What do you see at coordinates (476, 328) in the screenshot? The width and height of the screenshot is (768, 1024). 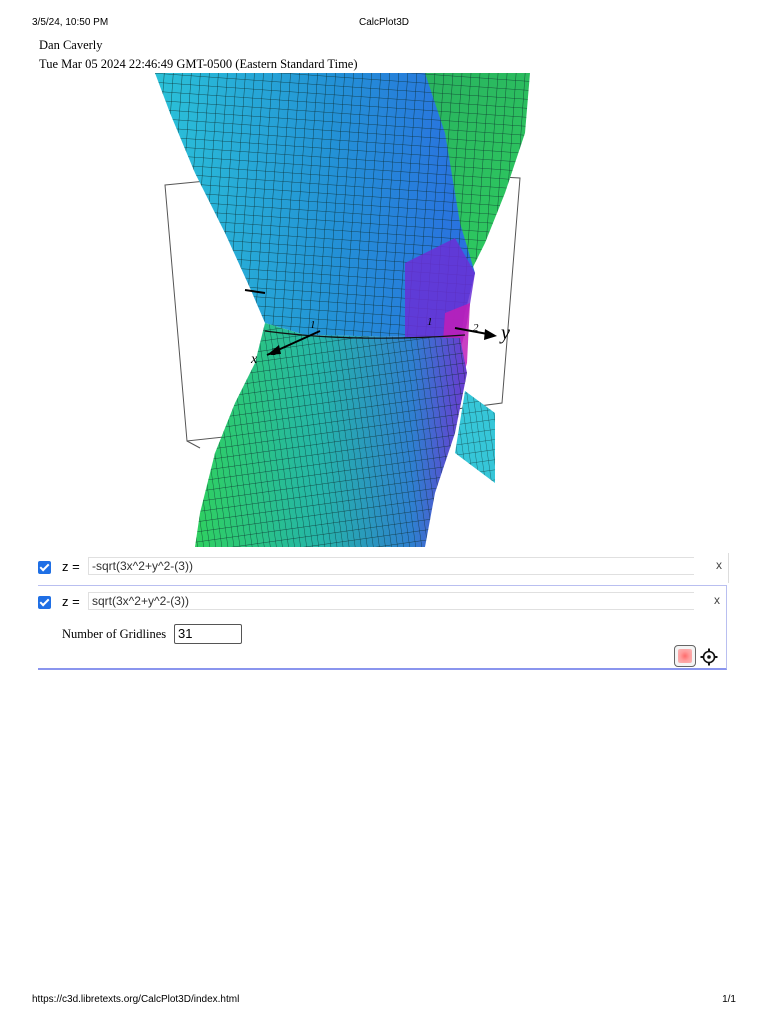 I see `y-tick-2: 2` at bounding box center [476, 328].